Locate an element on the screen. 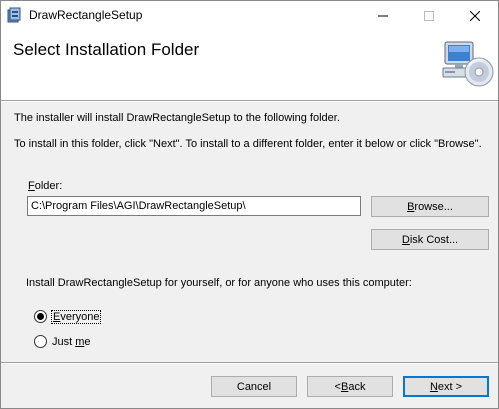 This screenshot has width=499, height=409. header-divider is located at coordinates (249, 101).